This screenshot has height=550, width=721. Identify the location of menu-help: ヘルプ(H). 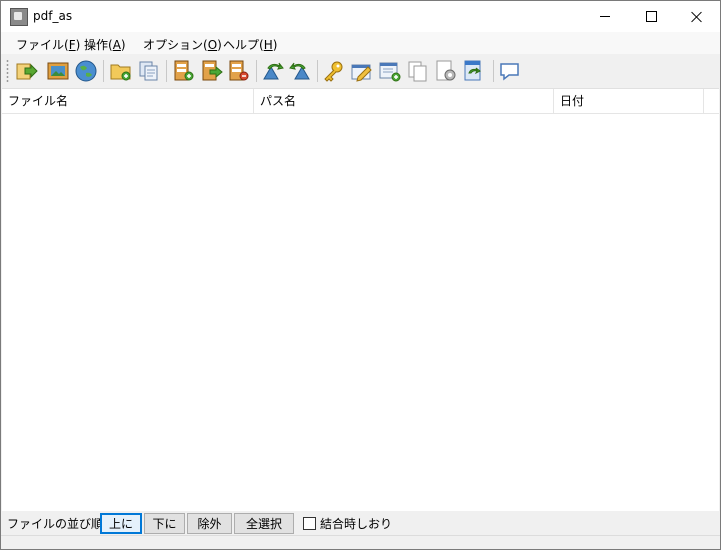
(250, 44).